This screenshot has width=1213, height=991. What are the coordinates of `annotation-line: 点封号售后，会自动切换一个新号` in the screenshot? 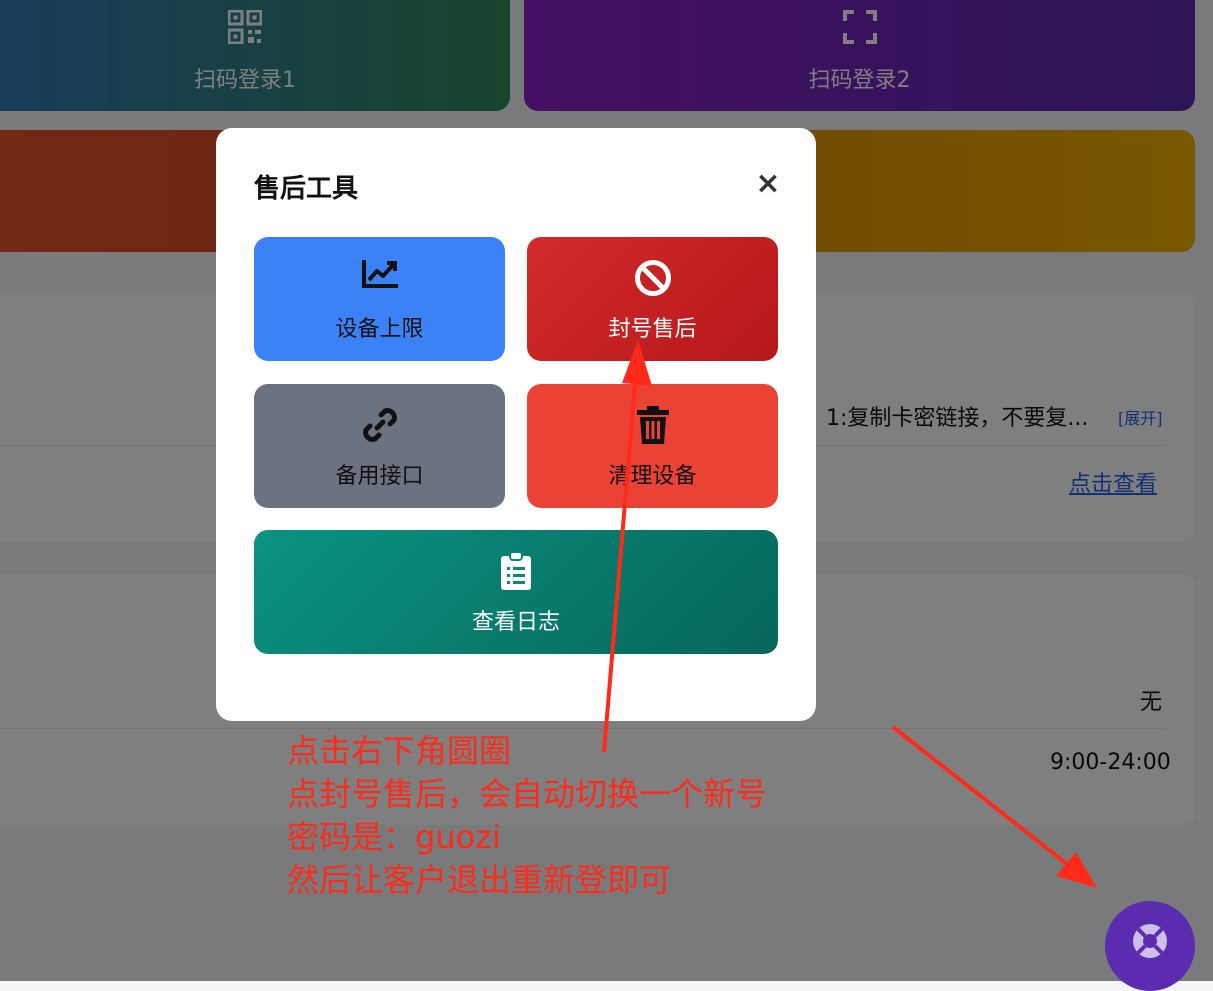 It's located at (527, 794).